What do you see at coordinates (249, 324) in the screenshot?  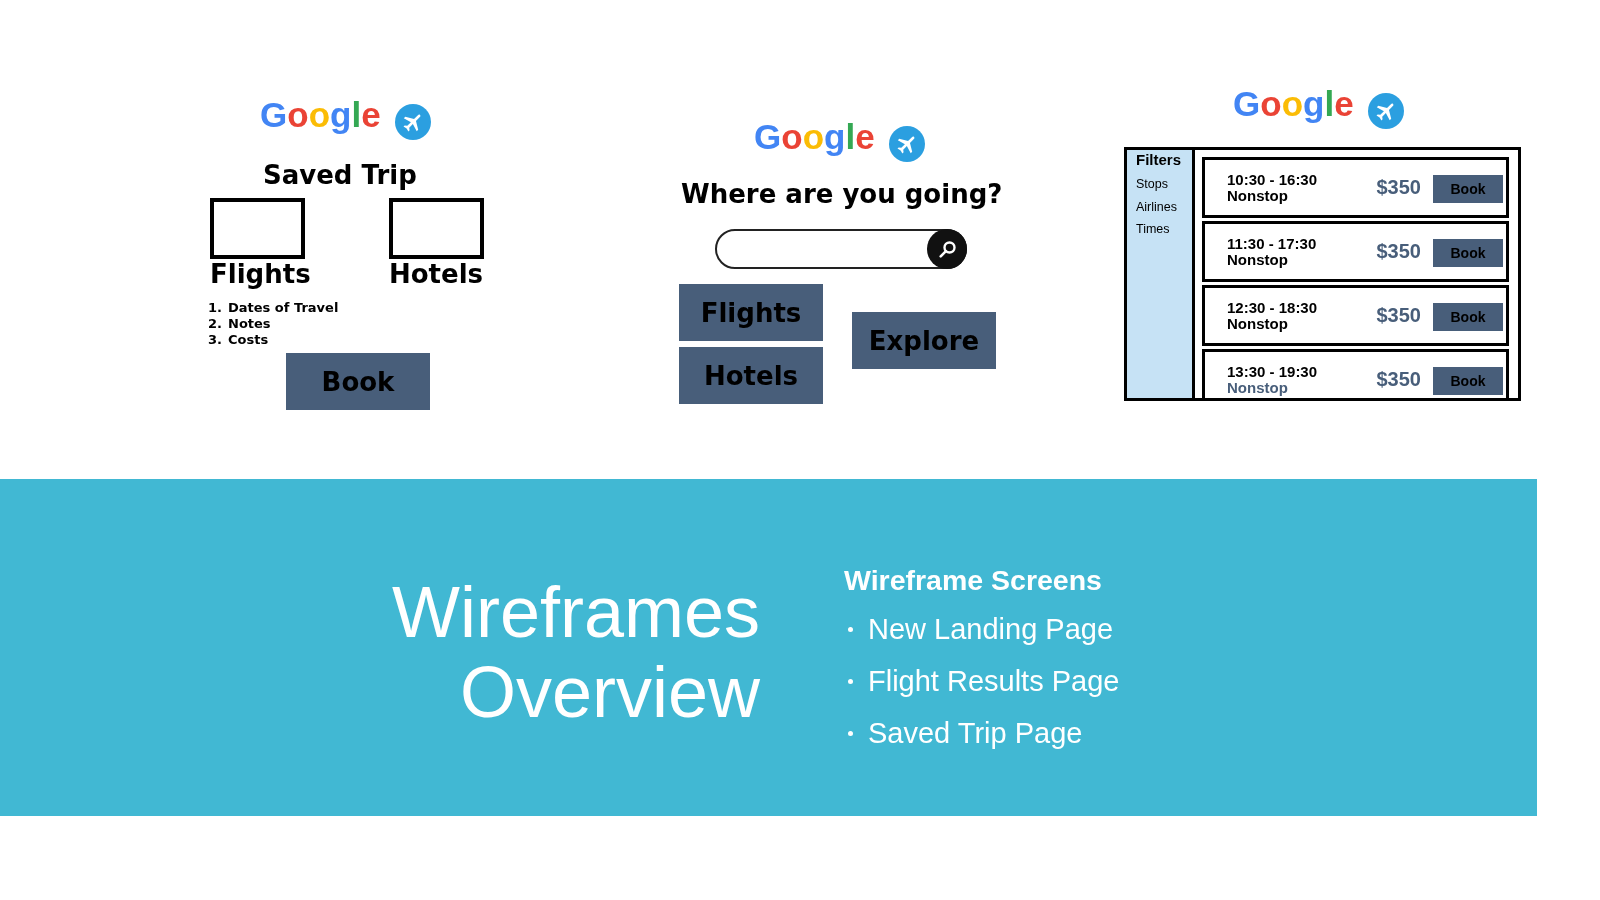 I see `list-item: Notes` at bounding box center [249, 324].